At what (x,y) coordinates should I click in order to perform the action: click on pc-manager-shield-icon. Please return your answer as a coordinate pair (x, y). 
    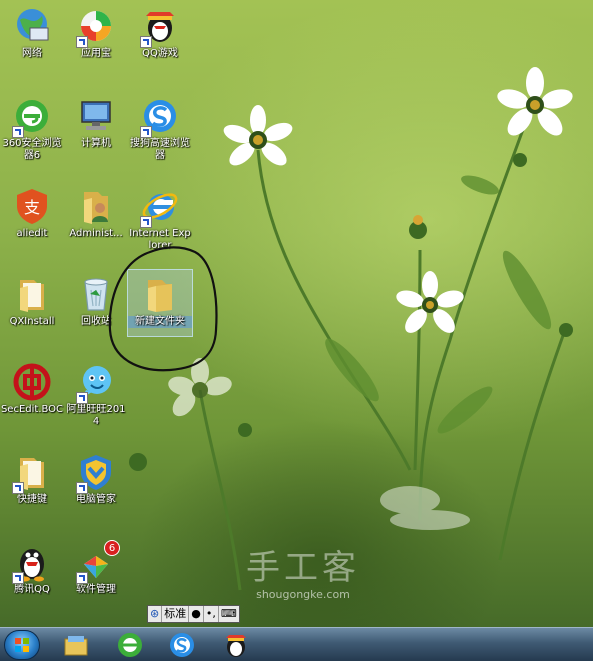
    Looking at the image, I should click on (96, 473).